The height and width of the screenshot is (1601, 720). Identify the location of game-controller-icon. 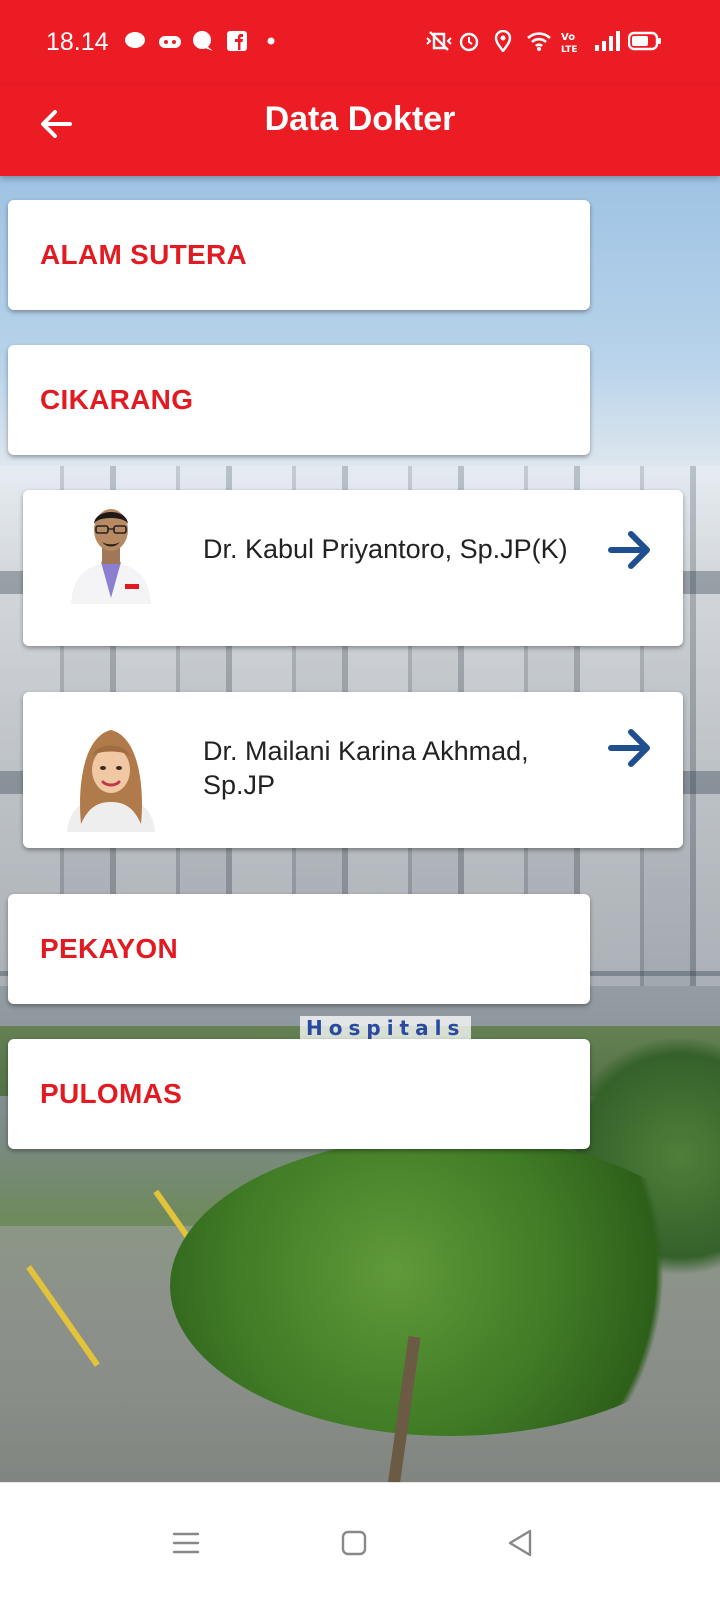
(169, 41).